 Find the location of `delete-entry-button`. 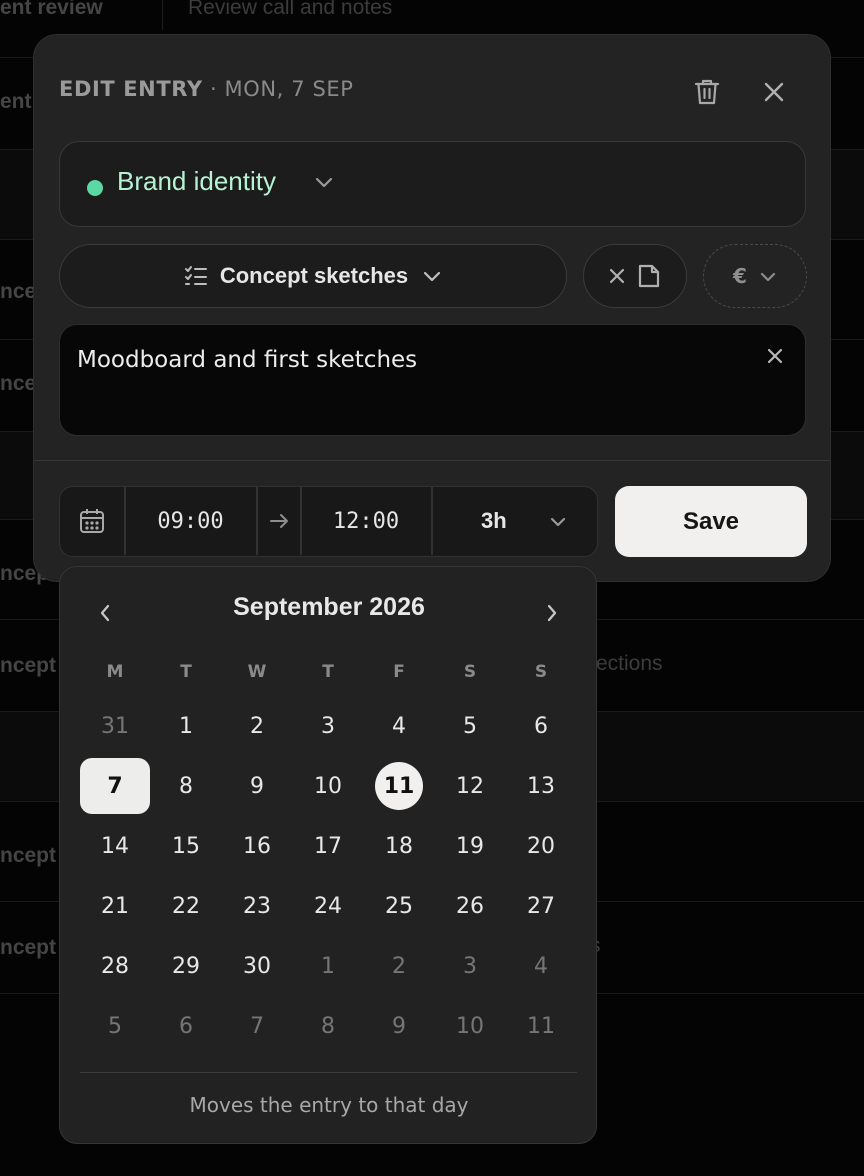

delete-entry-button is located at coordinates (707, 92).